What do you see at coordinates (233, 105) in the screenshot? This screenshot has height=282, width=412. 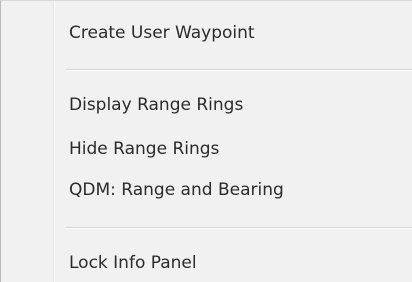 I see `menu-item-display-range-rings: Display Range Rings` at bounding box center [233, 105].